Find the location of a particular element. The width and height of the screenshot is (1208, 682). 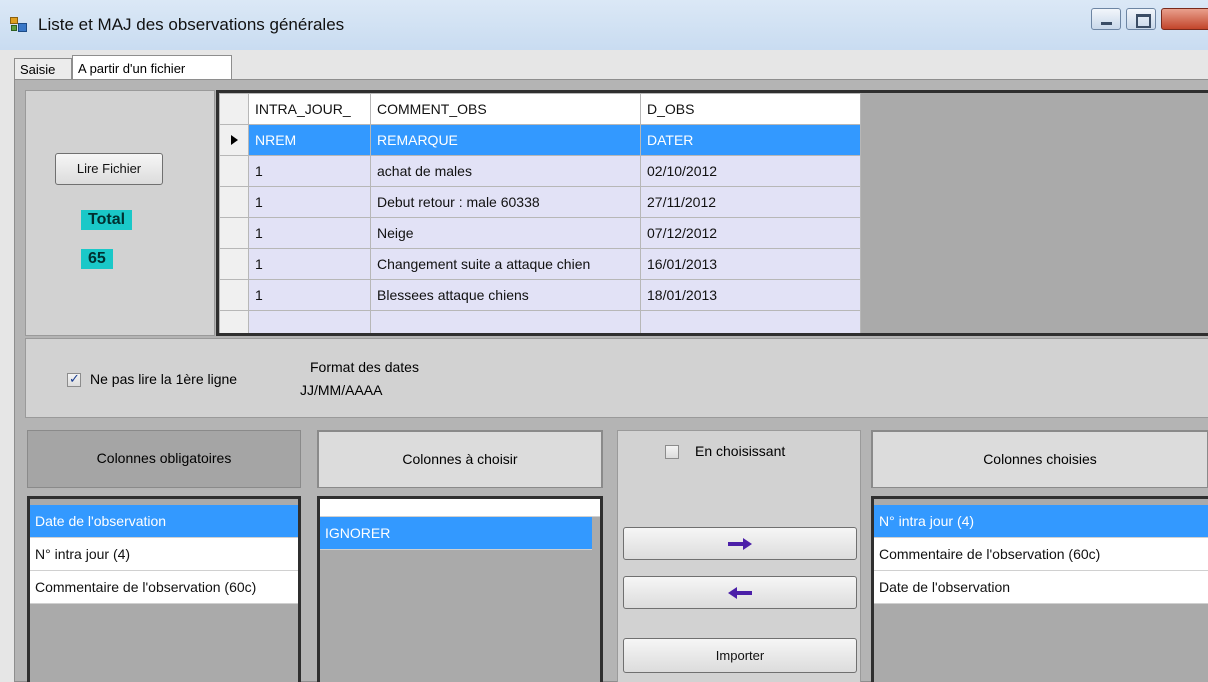

grid-row: 1 achat de males 02/10/2012 is located at coordinates (540, 171).